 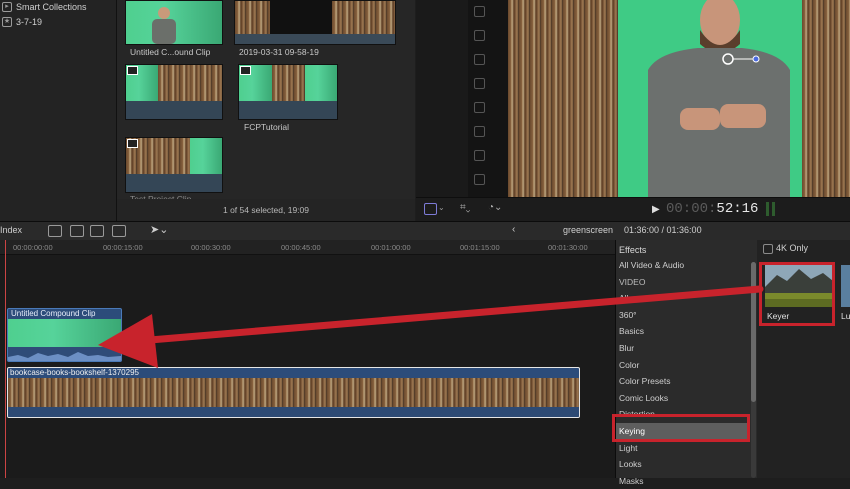 I want to click on effects-header: Effects, so click(x=633, y=250).